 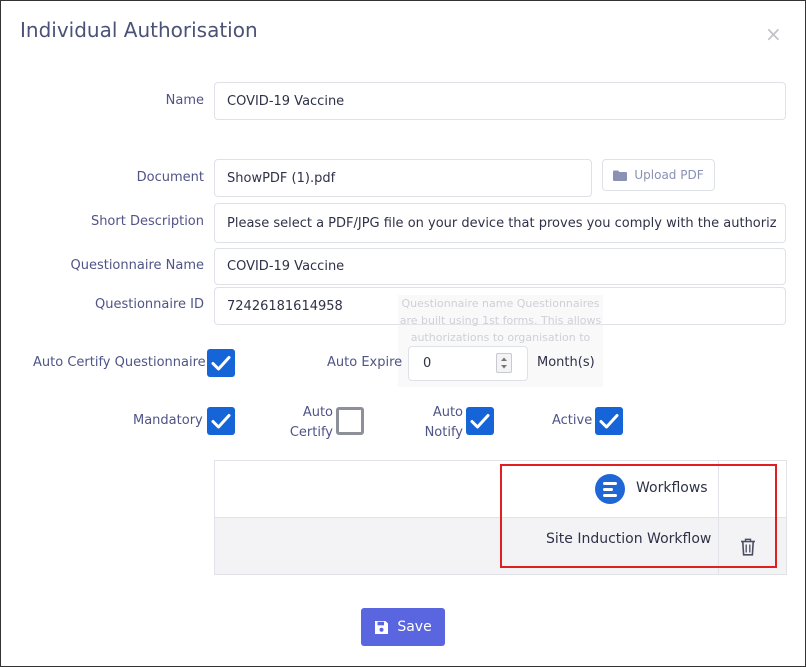 What do you see at coordinates (620, 175) in the screenshot?
I see `folder-icon` at bounding box center [620, 175].